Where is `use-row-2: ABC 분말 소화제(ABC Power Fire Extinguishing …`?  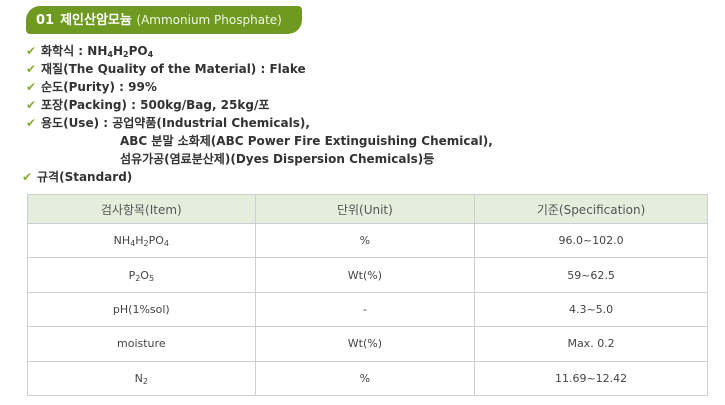 use-row-2: ABC 분말 소화제(ABC Power Fire Extinguishing … is located at coordinates (259, 141).